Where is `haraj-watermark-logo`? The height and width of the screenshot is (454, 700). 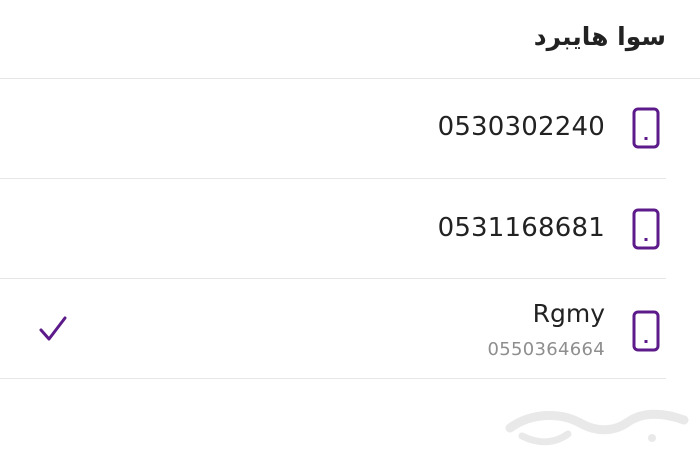 haraj-watermark-logo is located at coordinates (597, 424).